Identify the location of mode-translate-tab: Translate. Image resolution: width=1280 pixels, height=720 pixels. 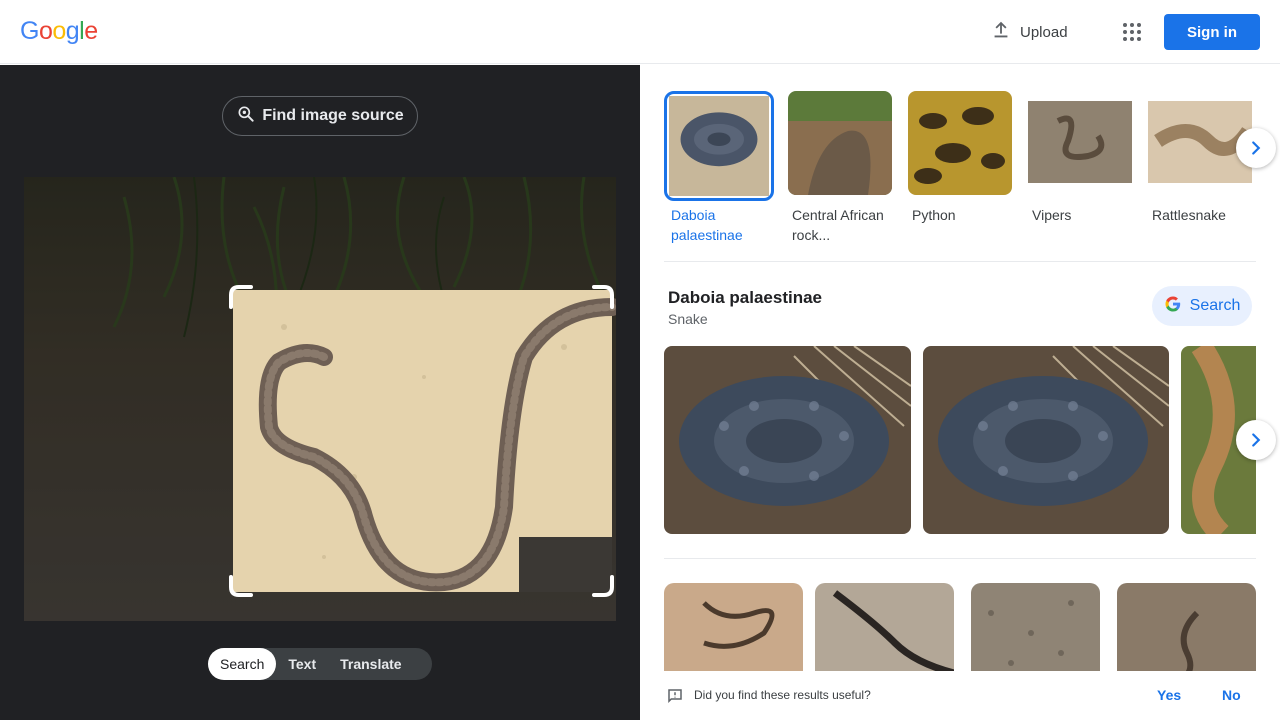
(370, 664).